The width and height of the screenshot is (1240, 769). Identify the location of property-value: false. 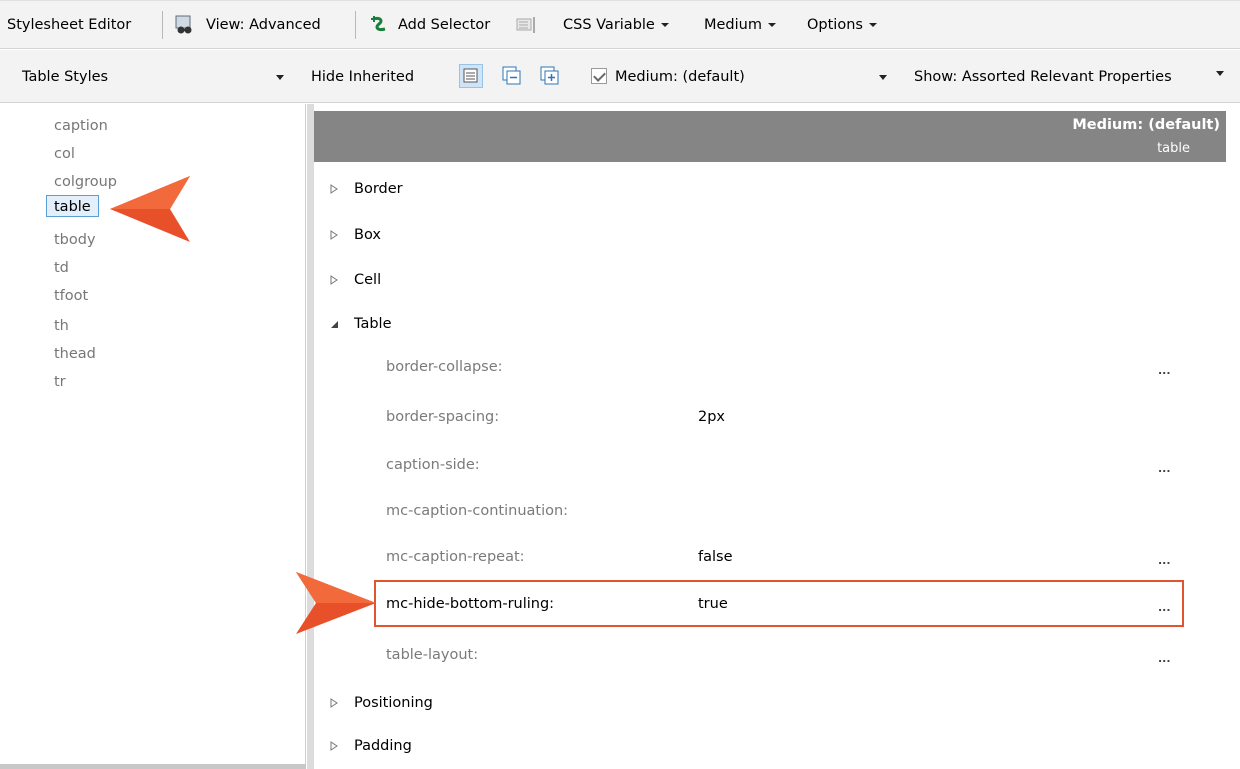
(715, 557).